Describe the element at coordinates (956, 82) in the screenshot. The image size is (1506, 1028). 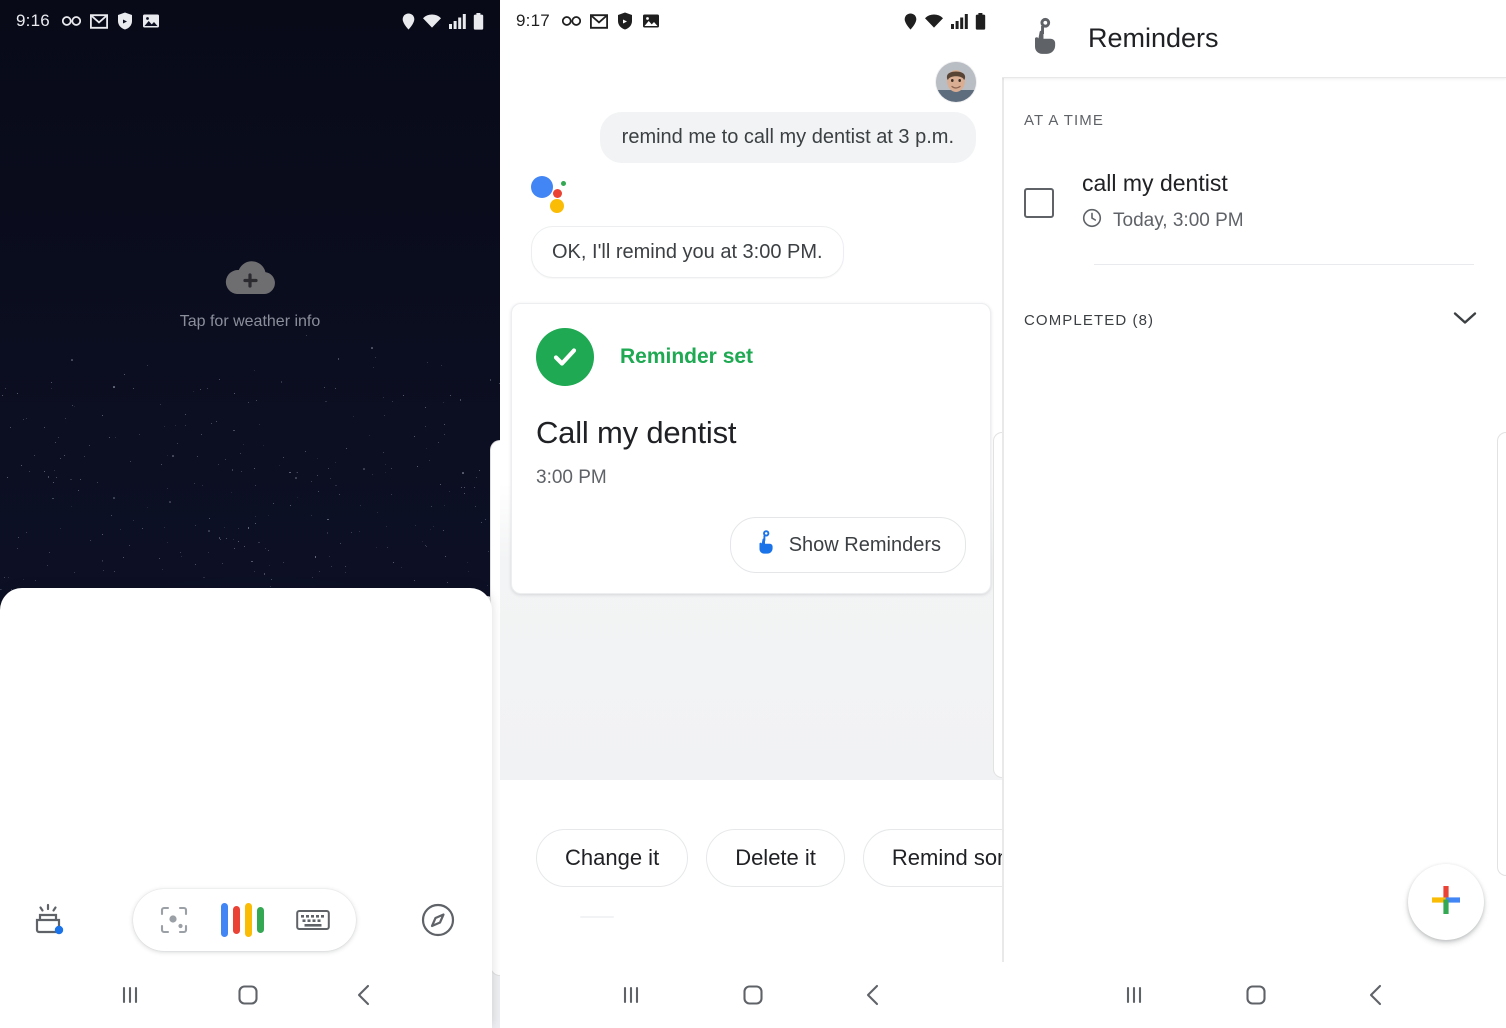
I see `user-avatar` at that location.